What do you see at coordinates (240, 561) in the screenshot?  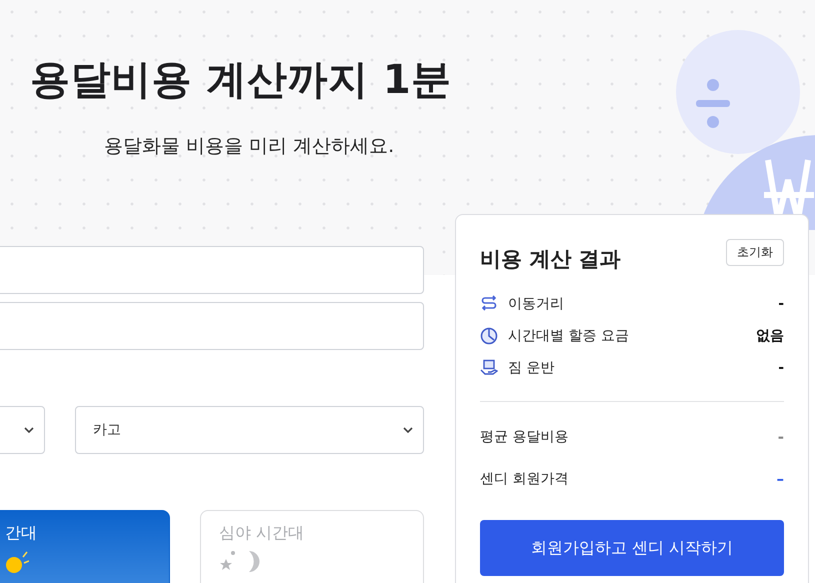 I see `moon-stars-icon` at bounding box center [240, 561].